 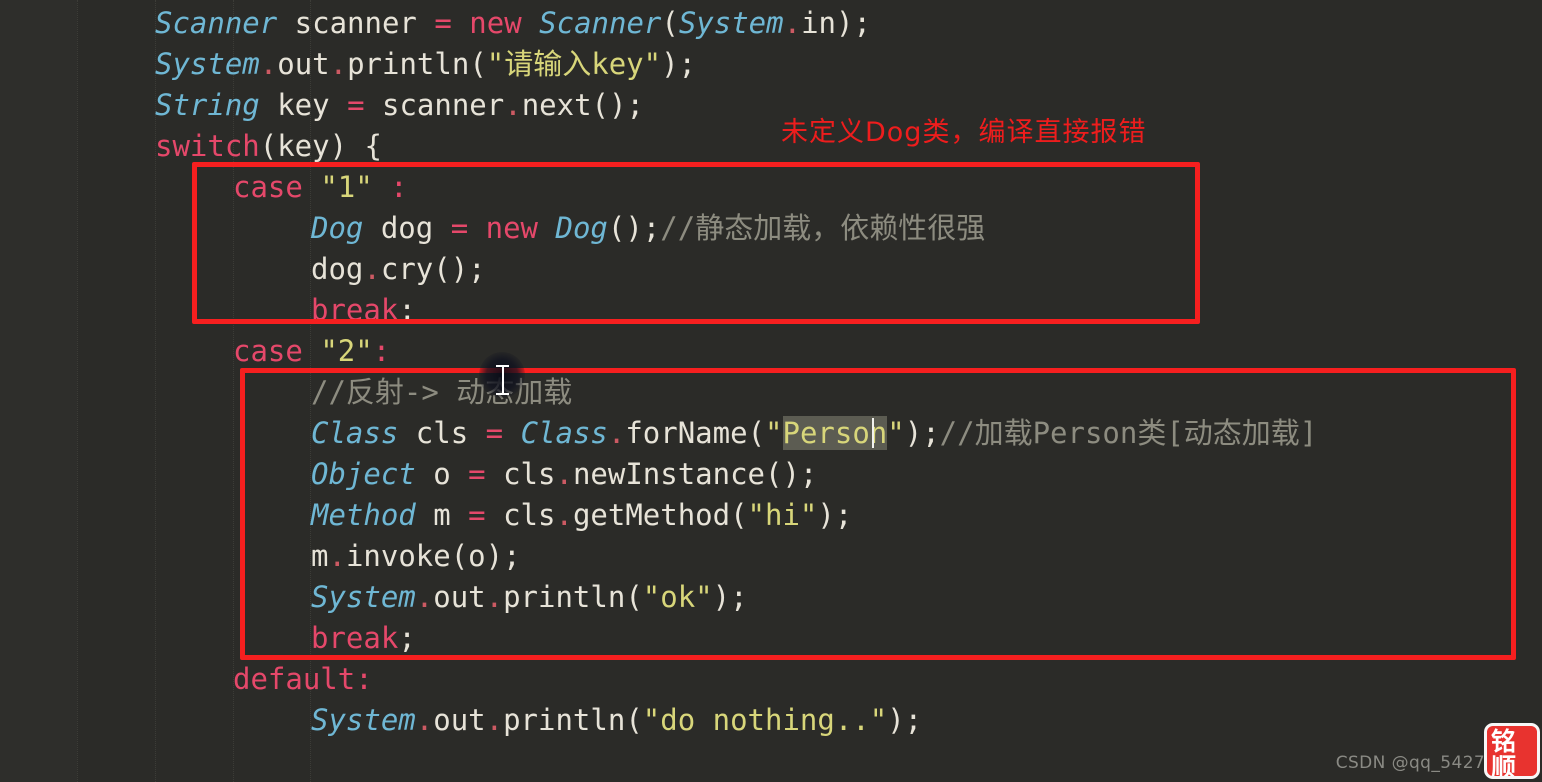 I want to click on token-type: Method, so click(x=363, y=515).